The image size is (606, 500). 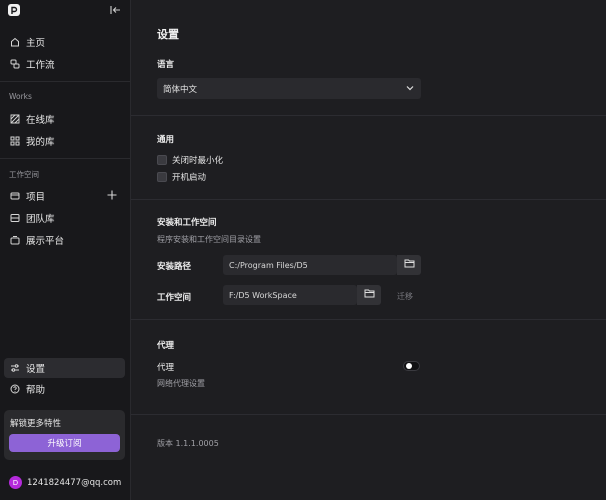 What do you see at coordinates (36, 390) in the screenshot?
I see `nav-item-label: 帮助` at bounding box center [36, 390].